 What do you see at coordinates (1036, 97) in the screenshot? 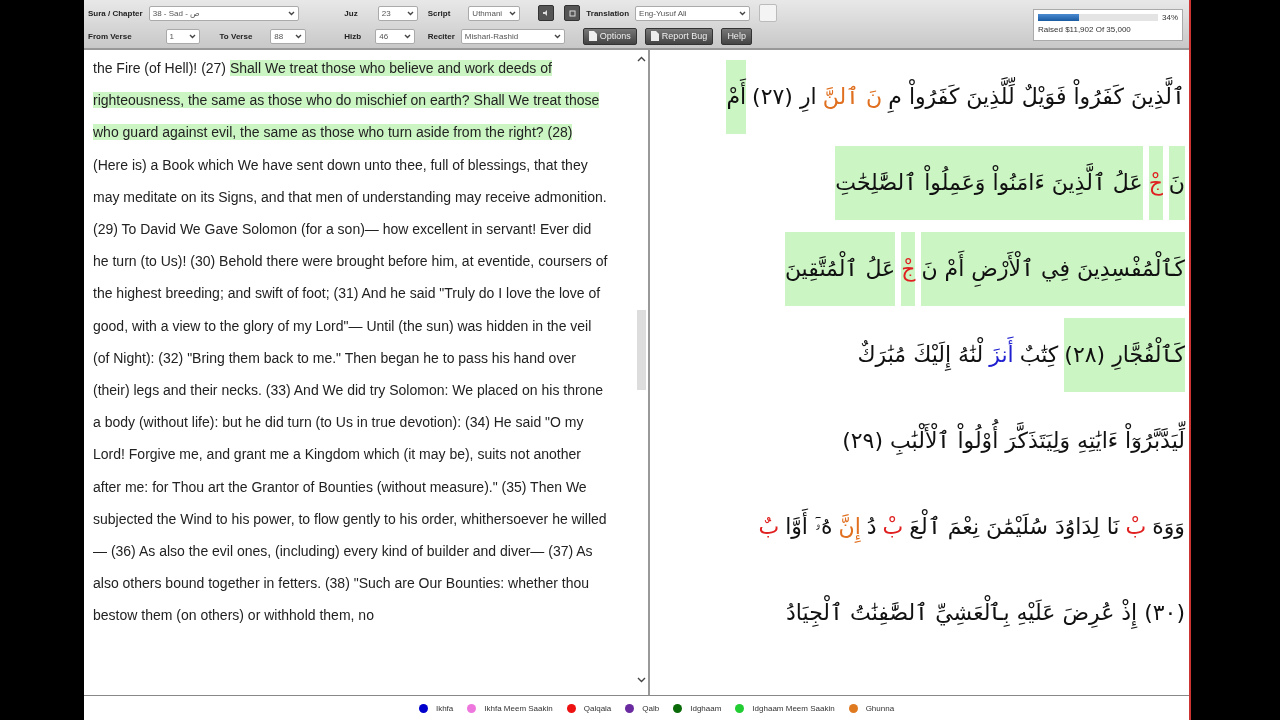
I see `arabic-text: ٱلَّذِينَ كَفَرُواْ فَوَيْلٌ لِّلَّذِينَ كَفَرُواْ مِ` at bounding box center [1036, 97].